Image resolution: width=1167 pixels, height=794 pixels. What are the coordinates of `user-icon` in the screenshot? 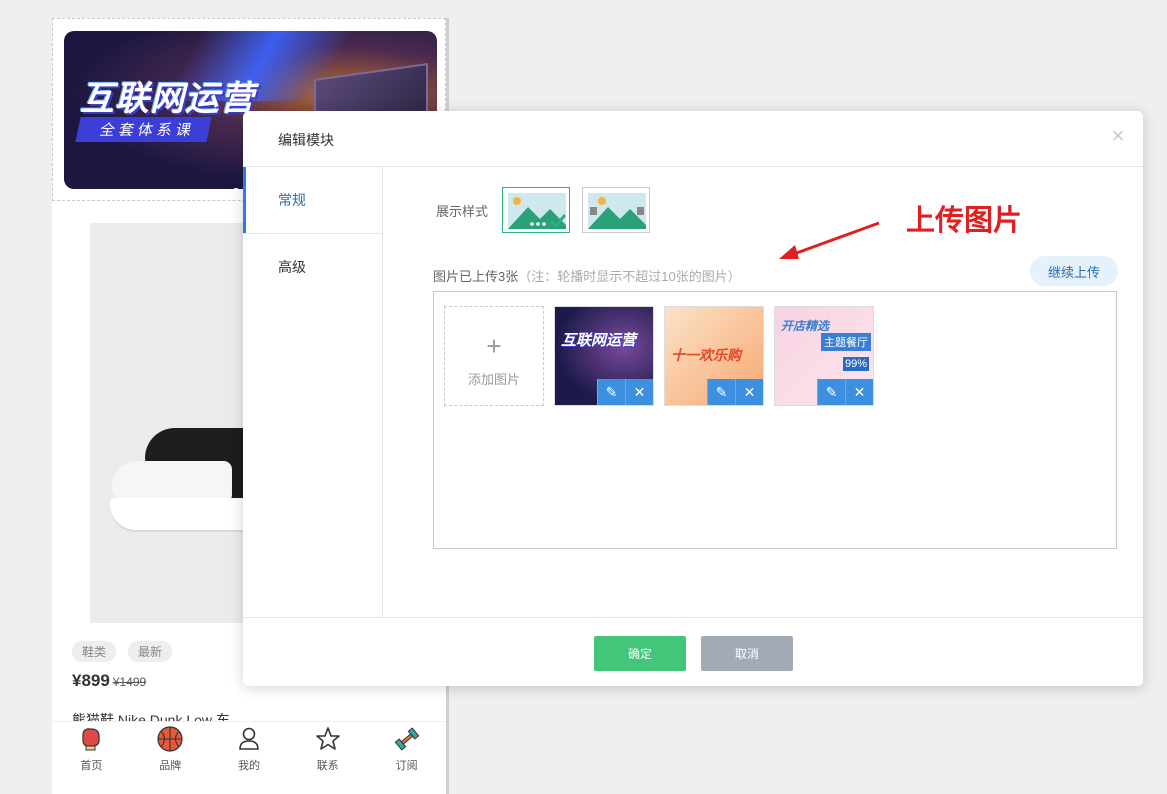 It's located at (249, 739).